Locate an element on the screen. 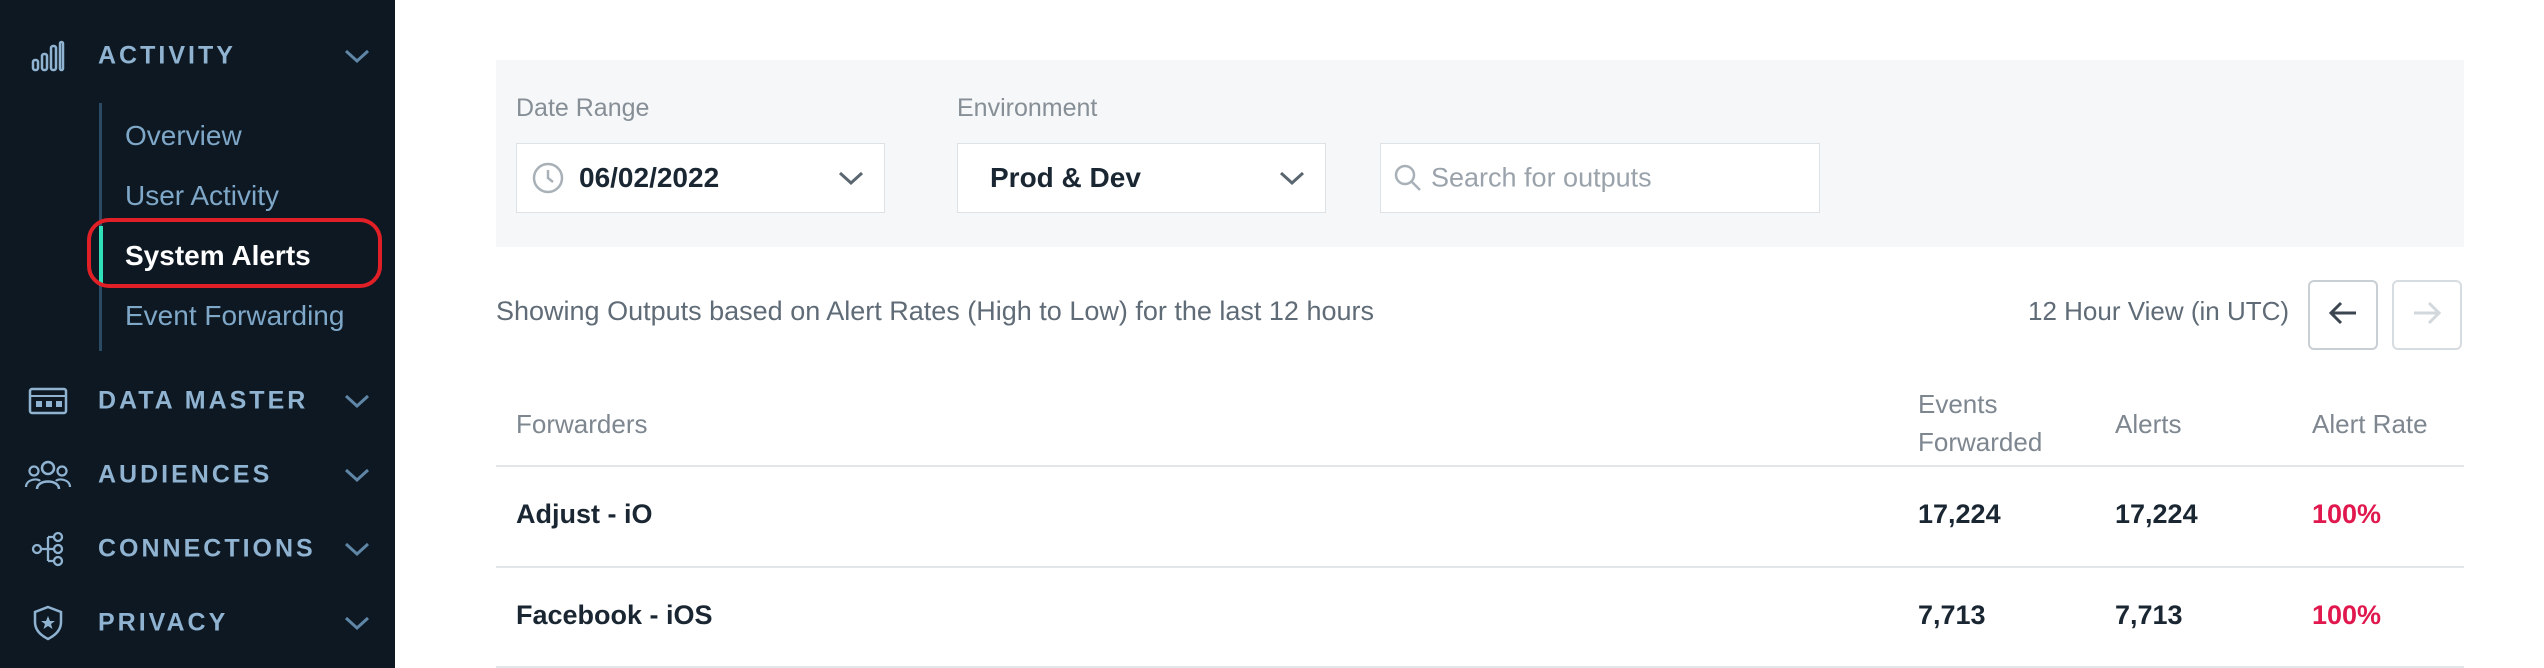  nav-section-privacy: PRIVACY is located at coordinates (197, 623).